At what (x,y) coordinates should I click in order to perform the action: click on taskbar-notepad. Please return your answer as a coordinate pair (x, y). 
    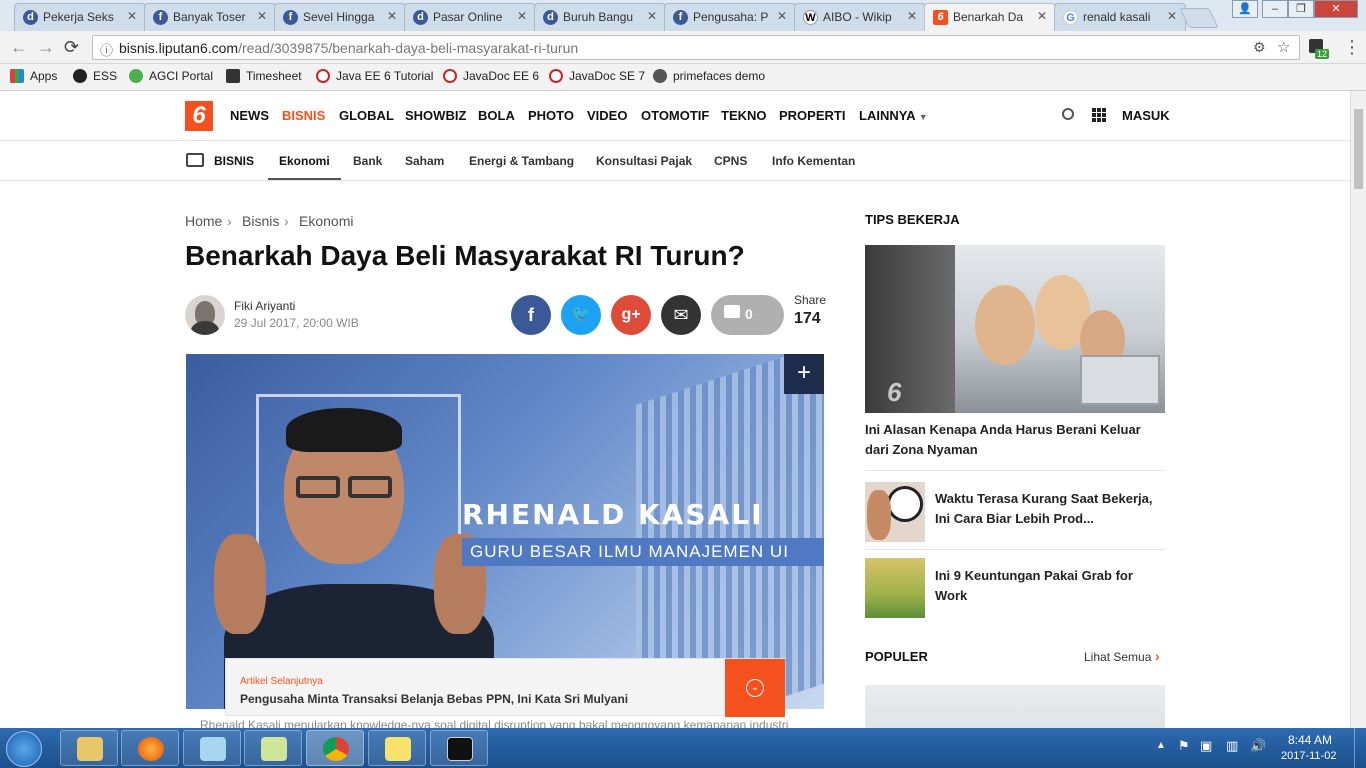
    Looking at the image, I should click on (273, 748).